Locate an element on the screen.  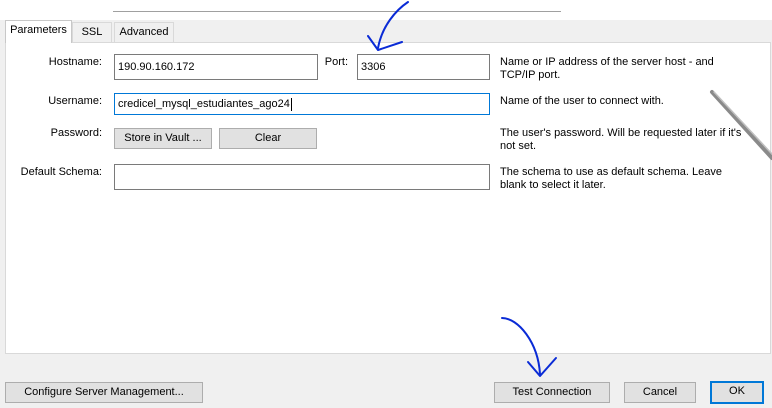
text-caret is located at coordinates (291, 104).